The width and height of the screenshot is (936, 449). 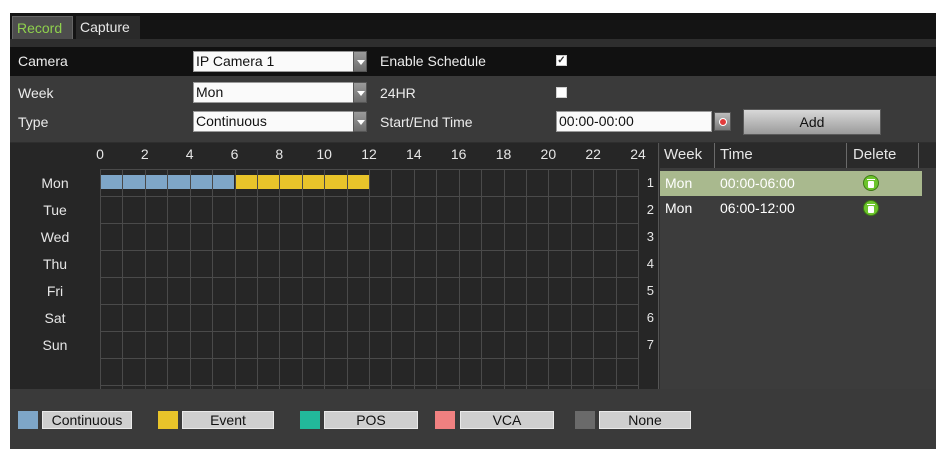 I want to click on hour-header: 0 2 4 6 8 10 12 14 16 18 20 22 24, so click(x=334, y=155).